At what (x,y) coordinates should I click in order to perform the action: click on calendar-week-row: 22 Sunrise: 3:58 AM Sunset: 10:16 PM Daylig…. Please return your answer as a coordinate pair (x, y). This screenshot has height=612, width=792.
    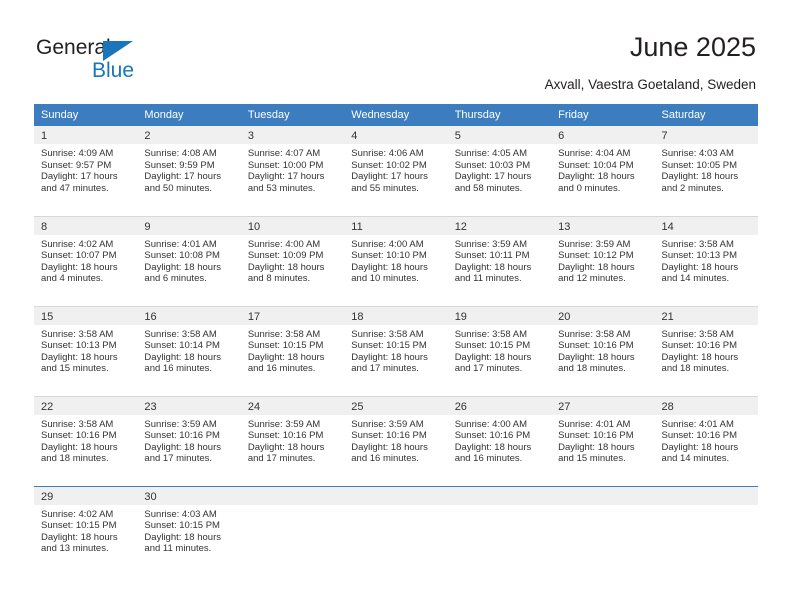
    Looking at the image, I should click on (396, 440).